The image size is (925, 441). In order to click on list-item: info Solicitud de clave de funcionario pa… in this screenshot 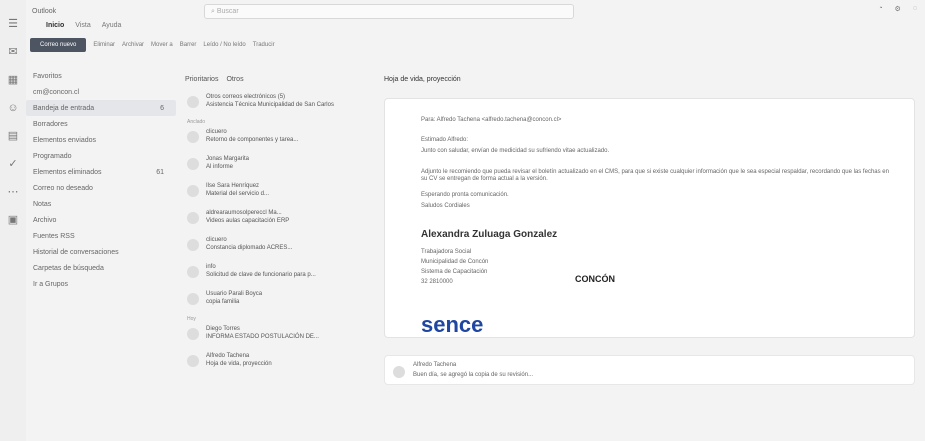, I will do `click(279, 274)`.